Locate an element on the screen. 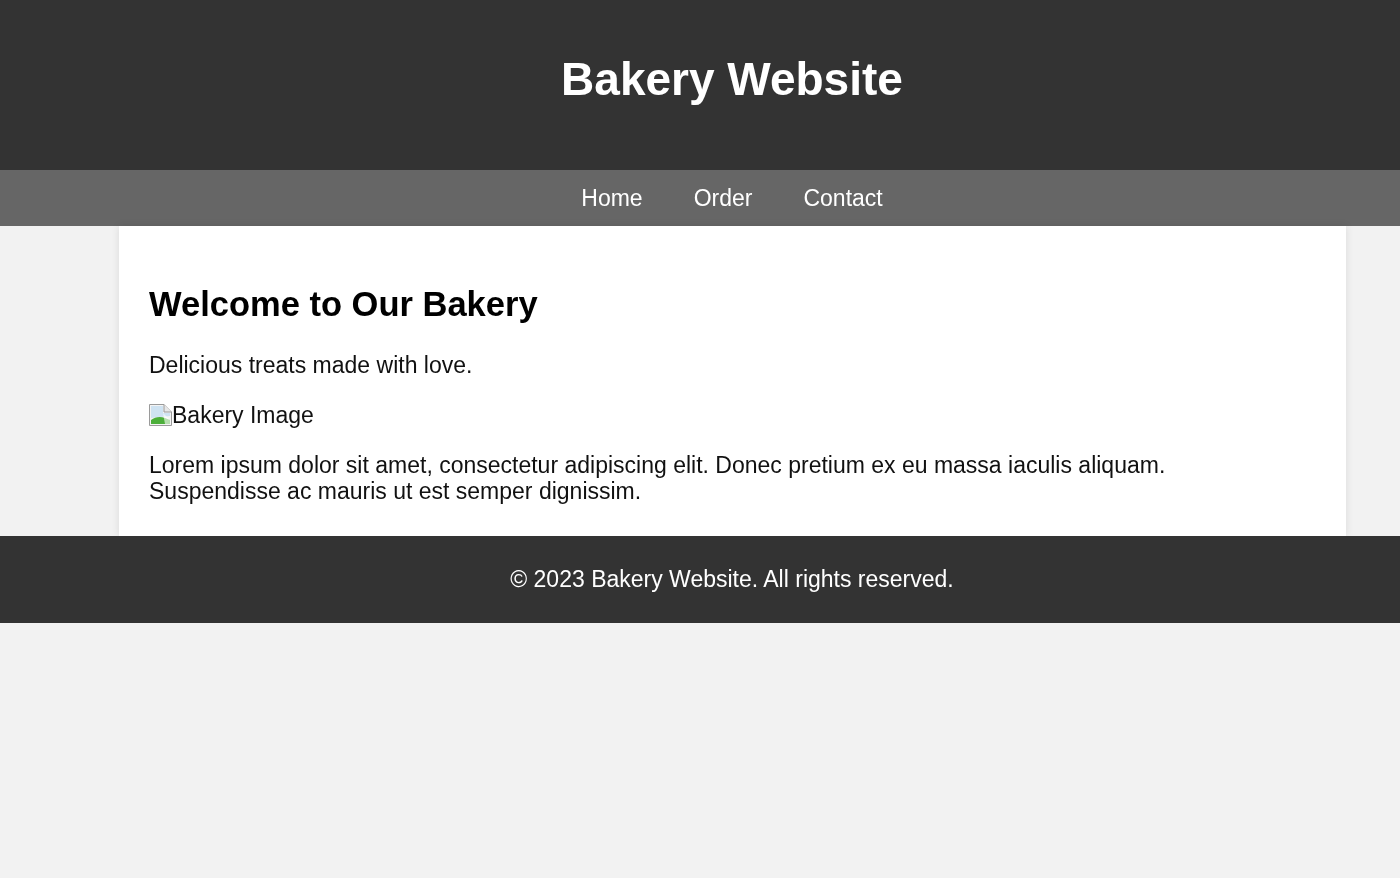 The height and width of the screenshot is (878, 1400). copyright-text: © 2023 Bakery Website. All rights reserved. is located at coordinates (732, 579).